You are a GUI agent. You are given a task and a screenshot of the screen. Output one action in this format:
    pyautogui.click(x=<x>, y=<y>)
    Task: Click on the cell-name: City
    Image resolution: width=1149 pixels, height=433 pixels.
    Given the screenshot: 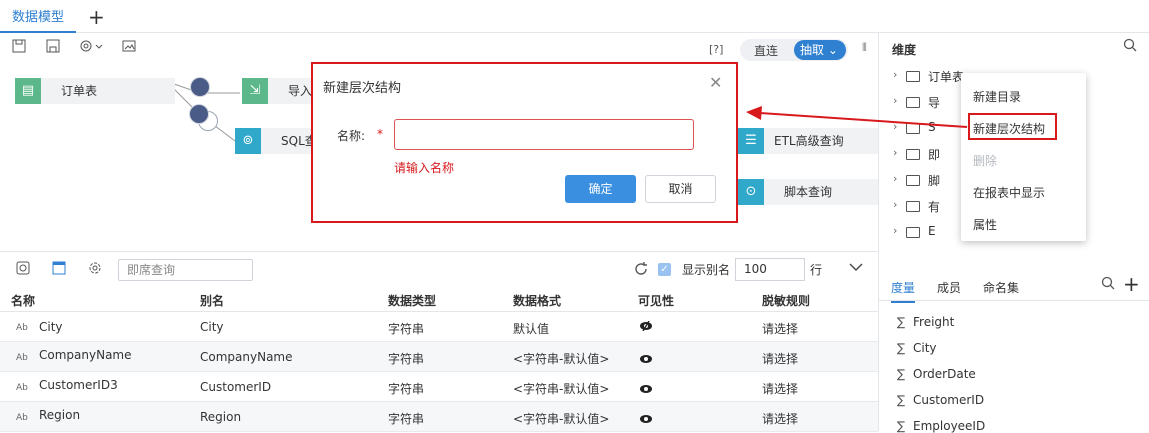 What is the action you would take?
    pyautogui.click(x=51, y=327)
    